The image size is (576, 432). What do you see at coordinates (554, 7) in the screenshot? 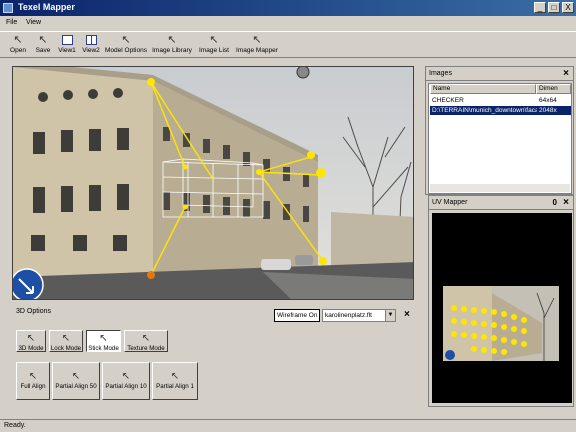
I see `maximize-button: □` at bounding box center [554, 7].